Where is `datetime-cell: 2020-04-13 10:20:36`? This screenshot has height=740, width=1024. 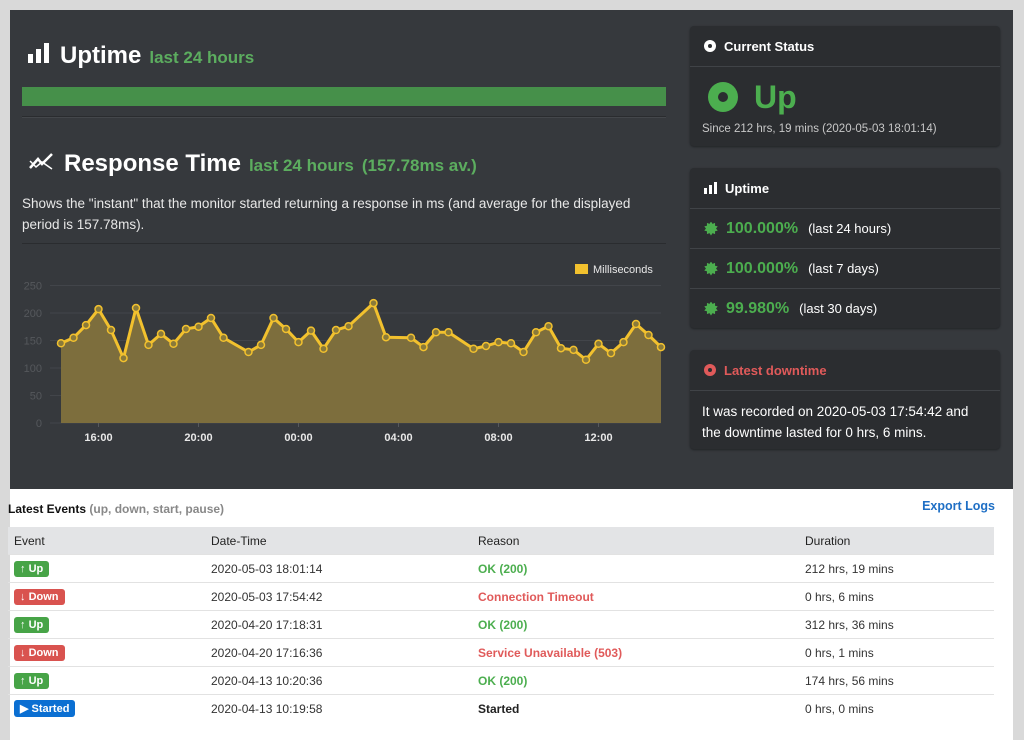 datetime-cell: 2020-04-13 10:20:36 is located at coordinates (338, 680).